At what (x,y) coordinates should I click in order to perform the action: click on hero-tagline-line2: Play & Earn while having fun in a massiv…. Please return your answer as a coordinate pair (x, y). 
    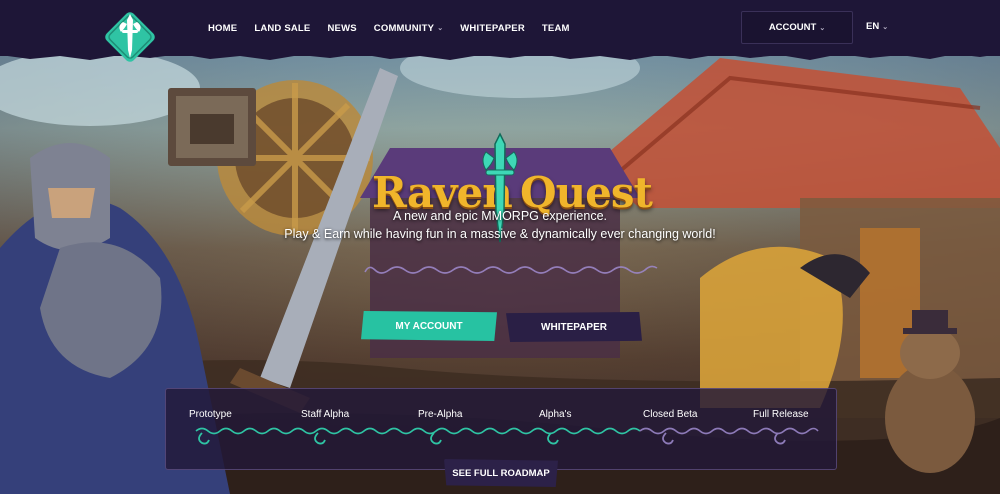
    Looking at the image, I should click on (500, 234).